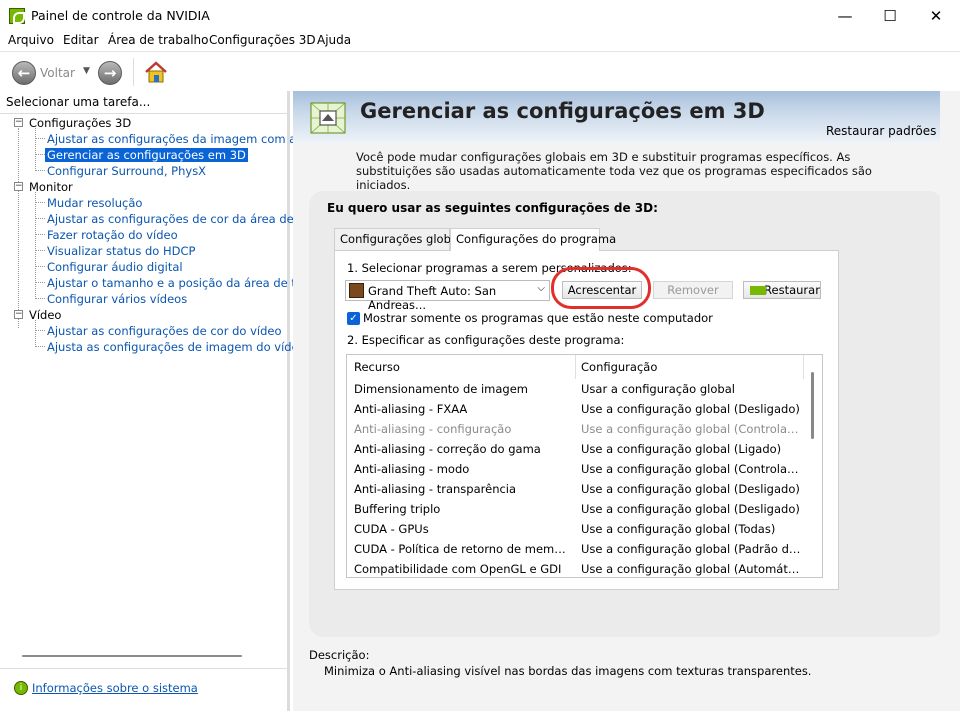  I want to click on sidebar-item-rotate-display: Fazer rotação do vídeo, so click(112, 235).